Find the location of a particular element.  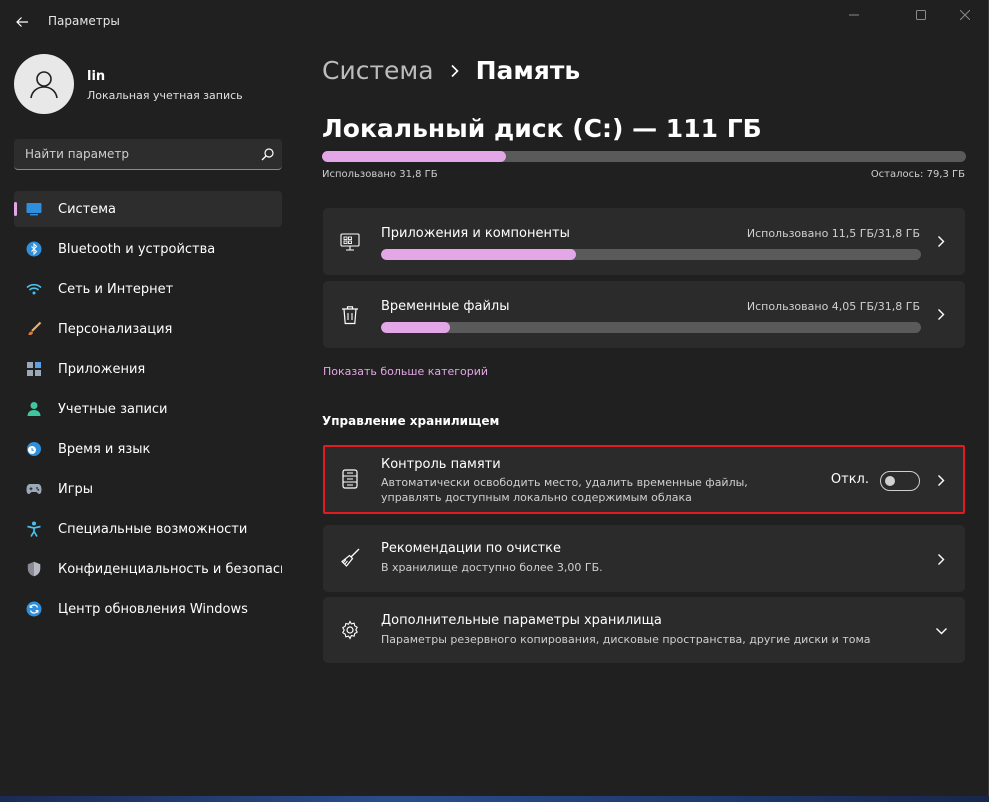

system-icon is located at coordinates (34, 209).